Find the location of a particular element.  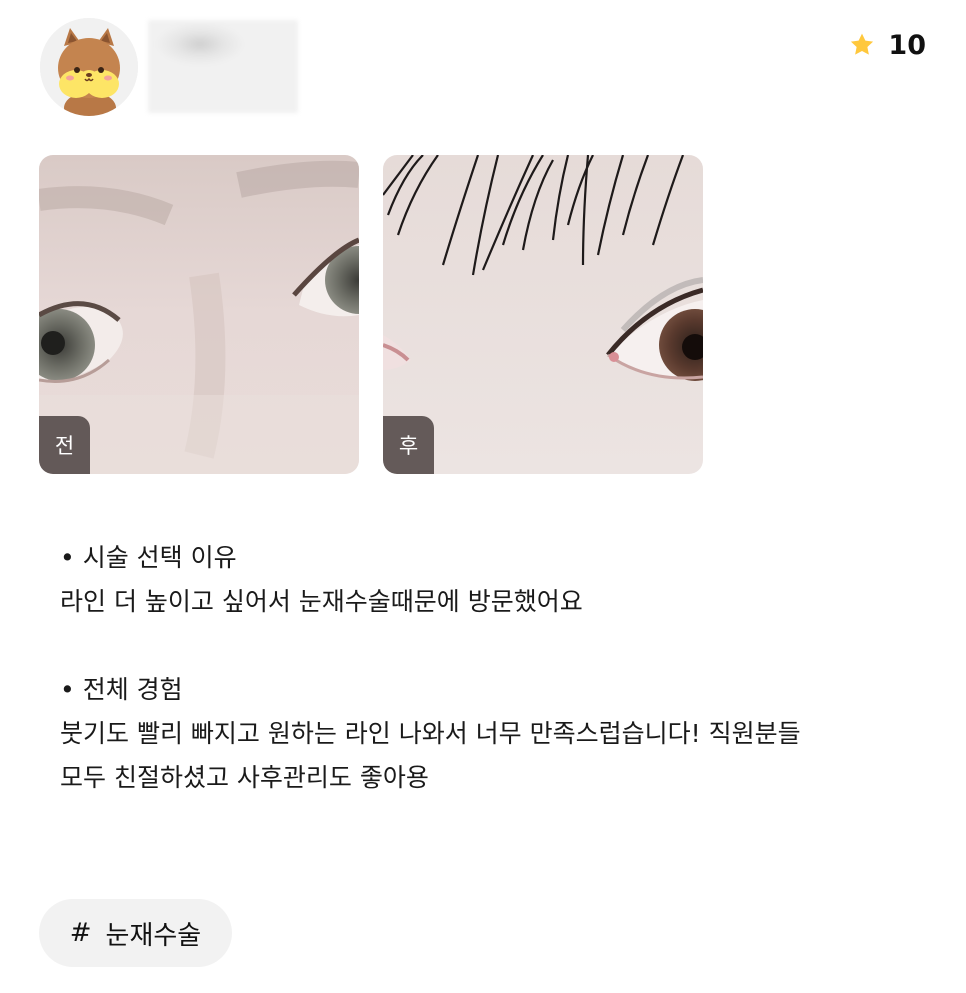

after-photo: 후 is located at coordinates (543, 314).